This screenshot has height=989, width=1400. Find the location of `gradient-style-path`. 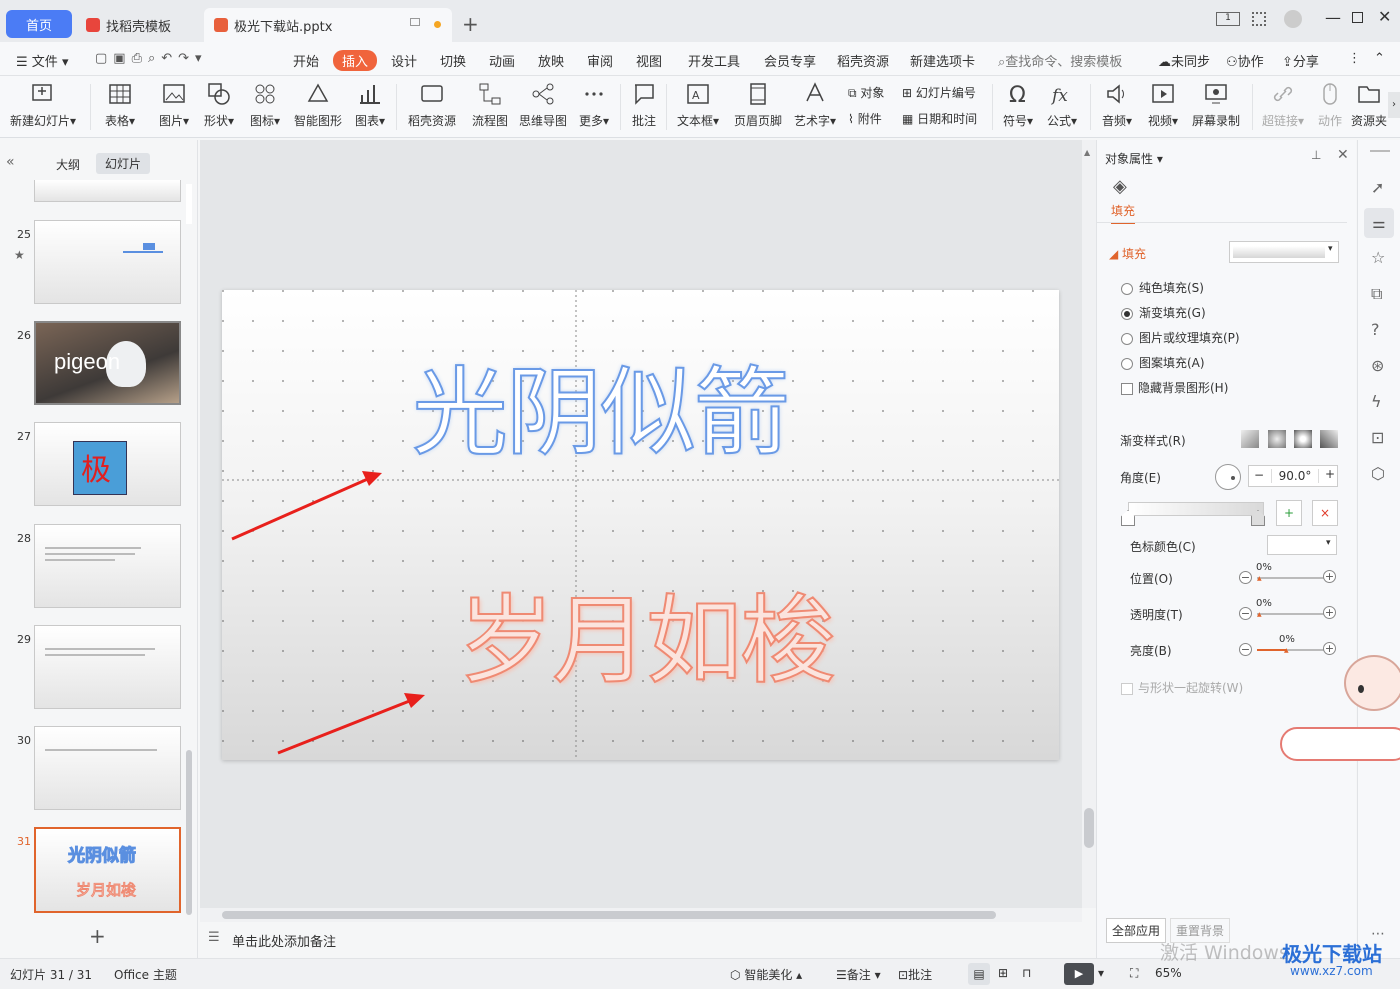

gradient-style-path is located at coordinates (1329, 439).